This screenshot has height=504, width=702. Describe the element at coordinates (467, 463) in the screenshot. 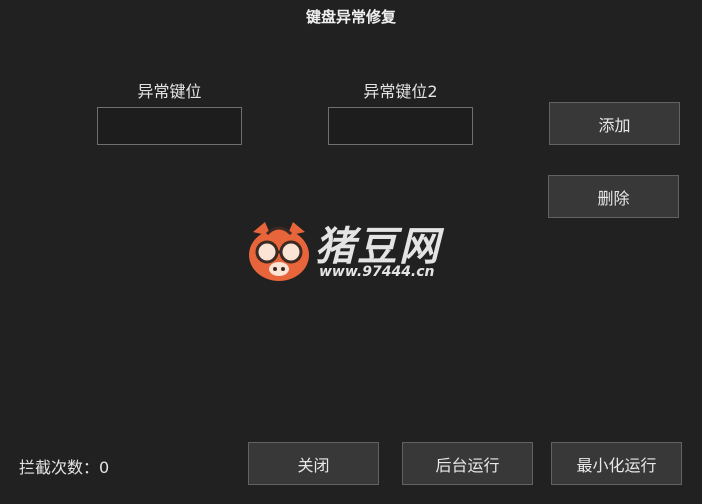

I see `background-run-button: 后台运行` at that location.